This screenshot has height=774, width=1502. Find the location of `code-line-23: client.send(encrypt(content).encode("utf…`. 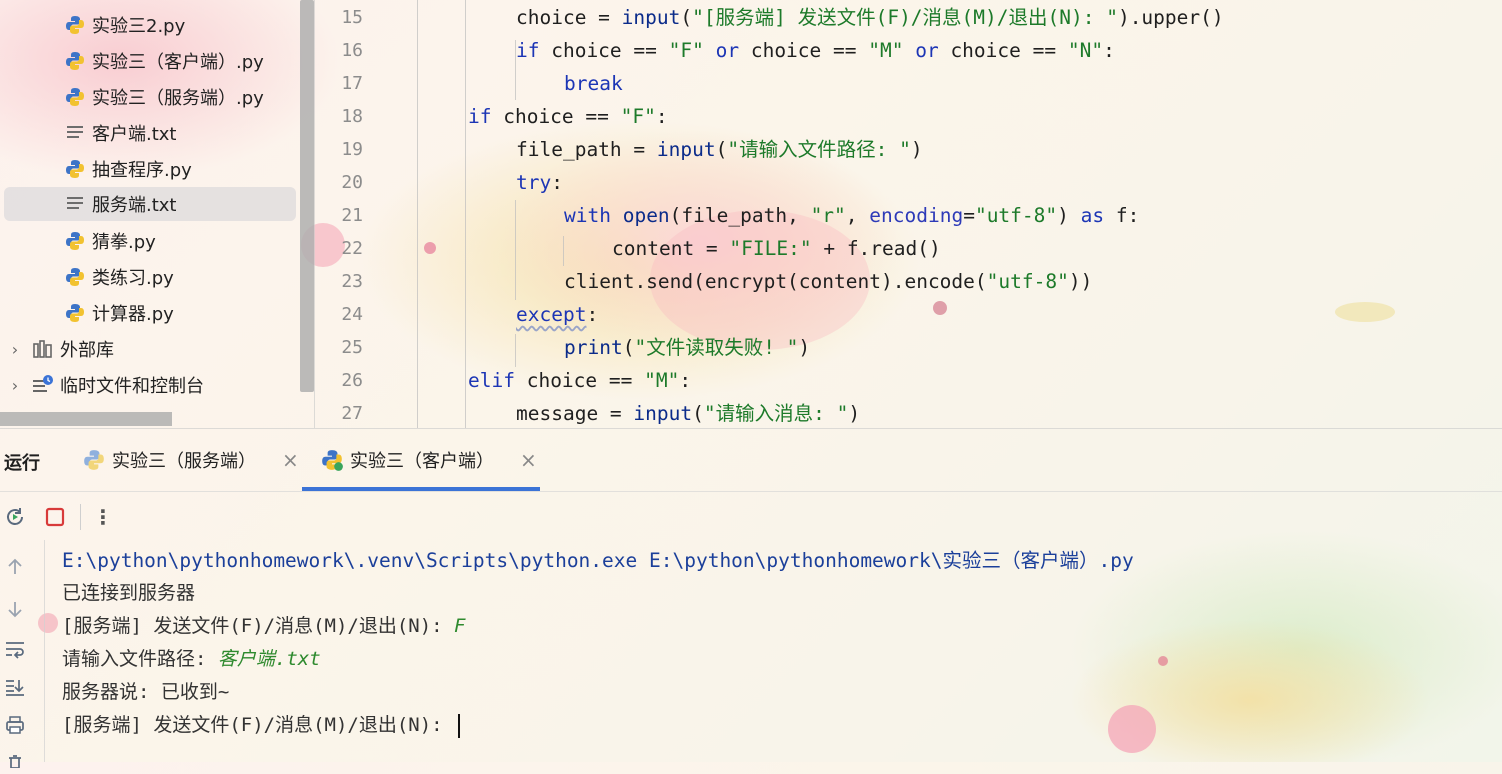

code-line-23: client.send(encrypt(content).encode("utf… is located at coordinates (828, 281).